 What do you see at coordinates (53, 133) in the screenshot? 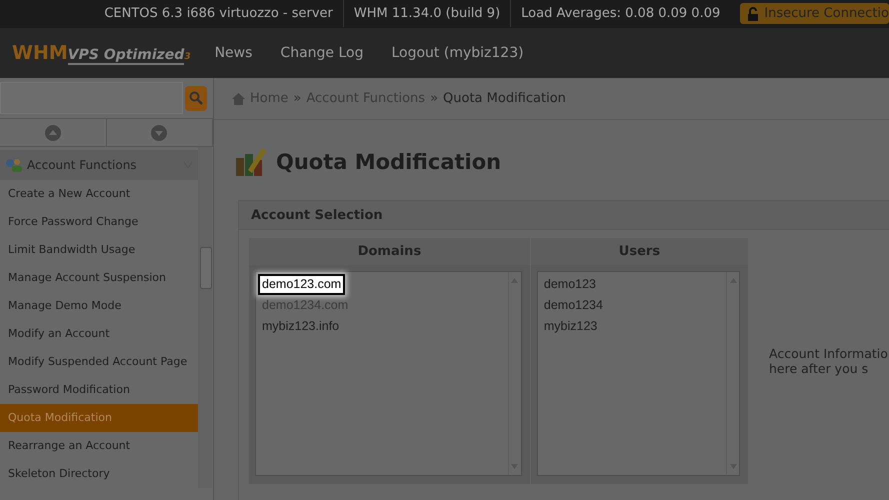
I see `arrow-up-icon` at bounding box center [53, 133].